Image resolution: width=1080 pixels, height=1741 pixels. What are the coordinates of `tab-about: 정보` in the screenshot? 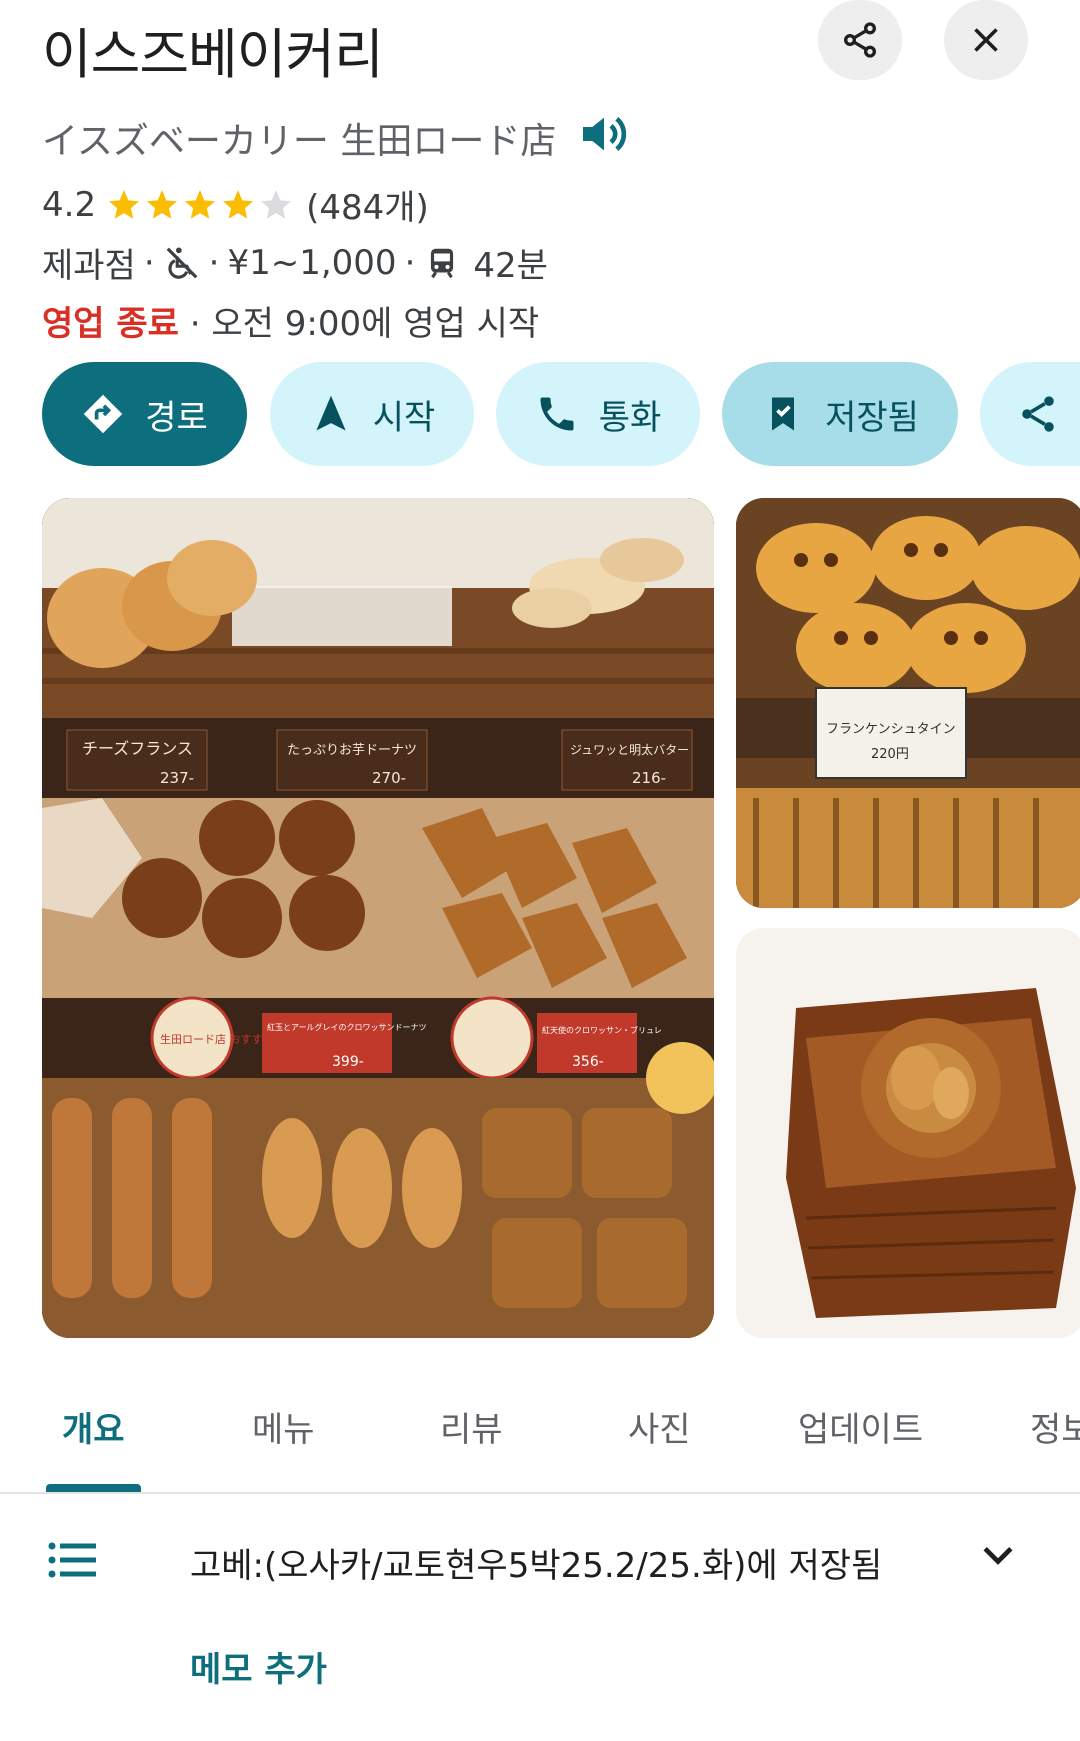 It's located at (1055, 1426).